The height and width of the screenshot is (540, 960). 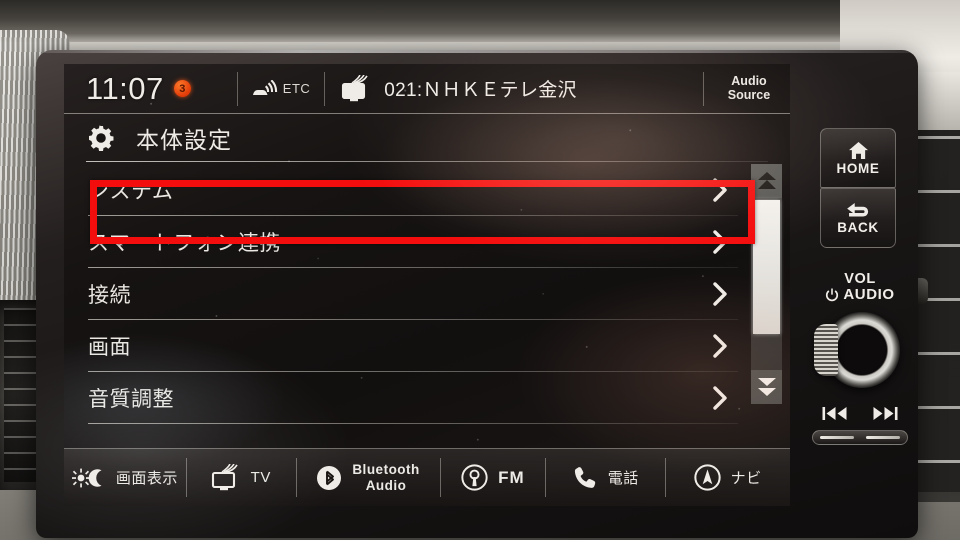 I want to click on volume-knob-caption: VOL AUDIO, so click(x=860, y=287).